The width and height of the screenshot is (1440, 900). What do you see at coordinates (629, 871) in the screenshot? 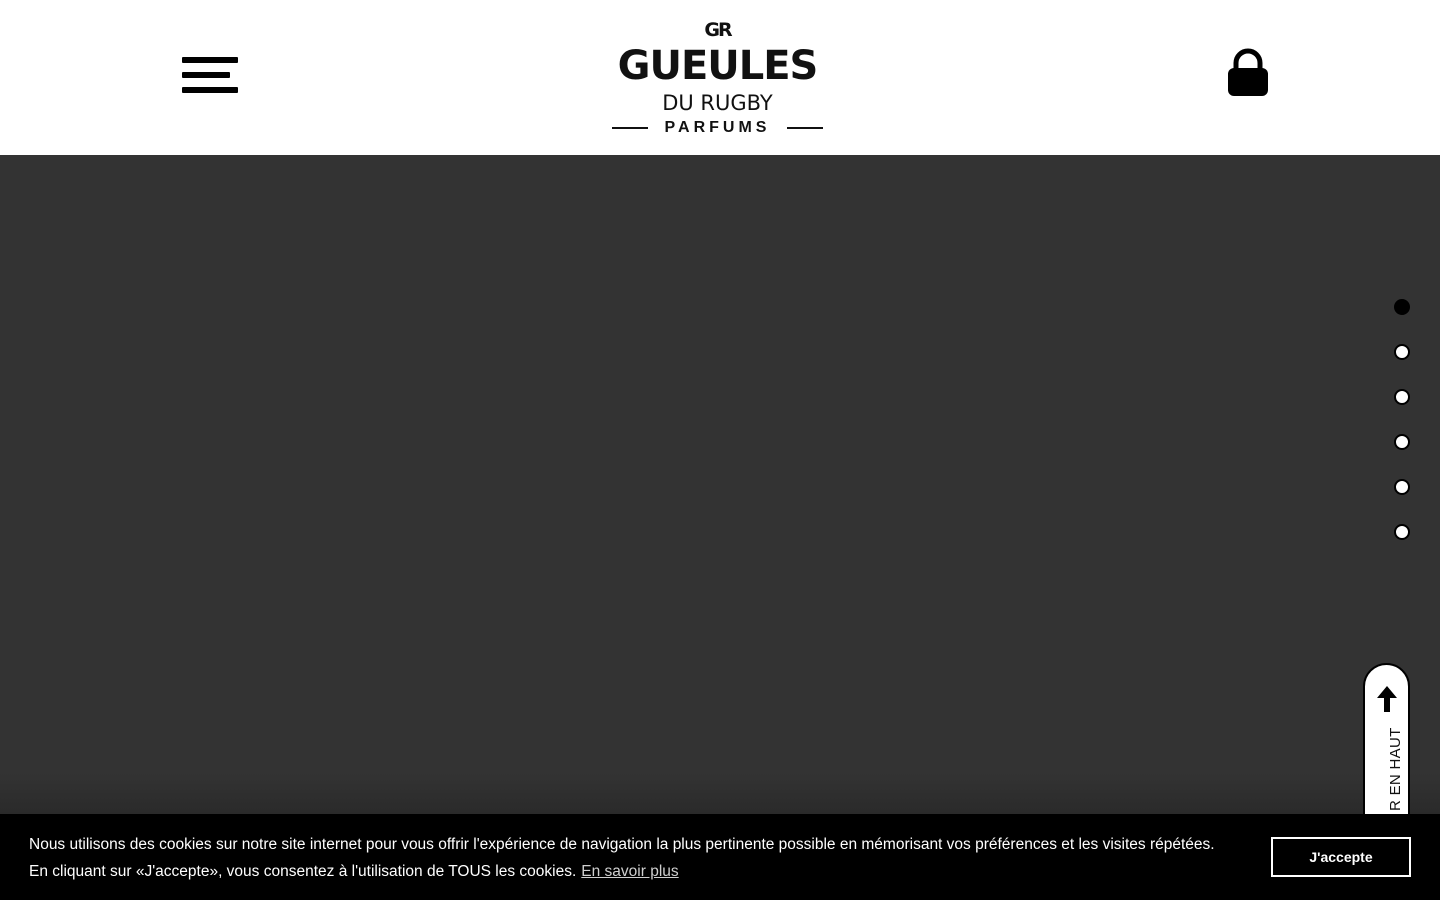
I see `learn-more-link: En savoir plus` at bounding box center [629, 871].